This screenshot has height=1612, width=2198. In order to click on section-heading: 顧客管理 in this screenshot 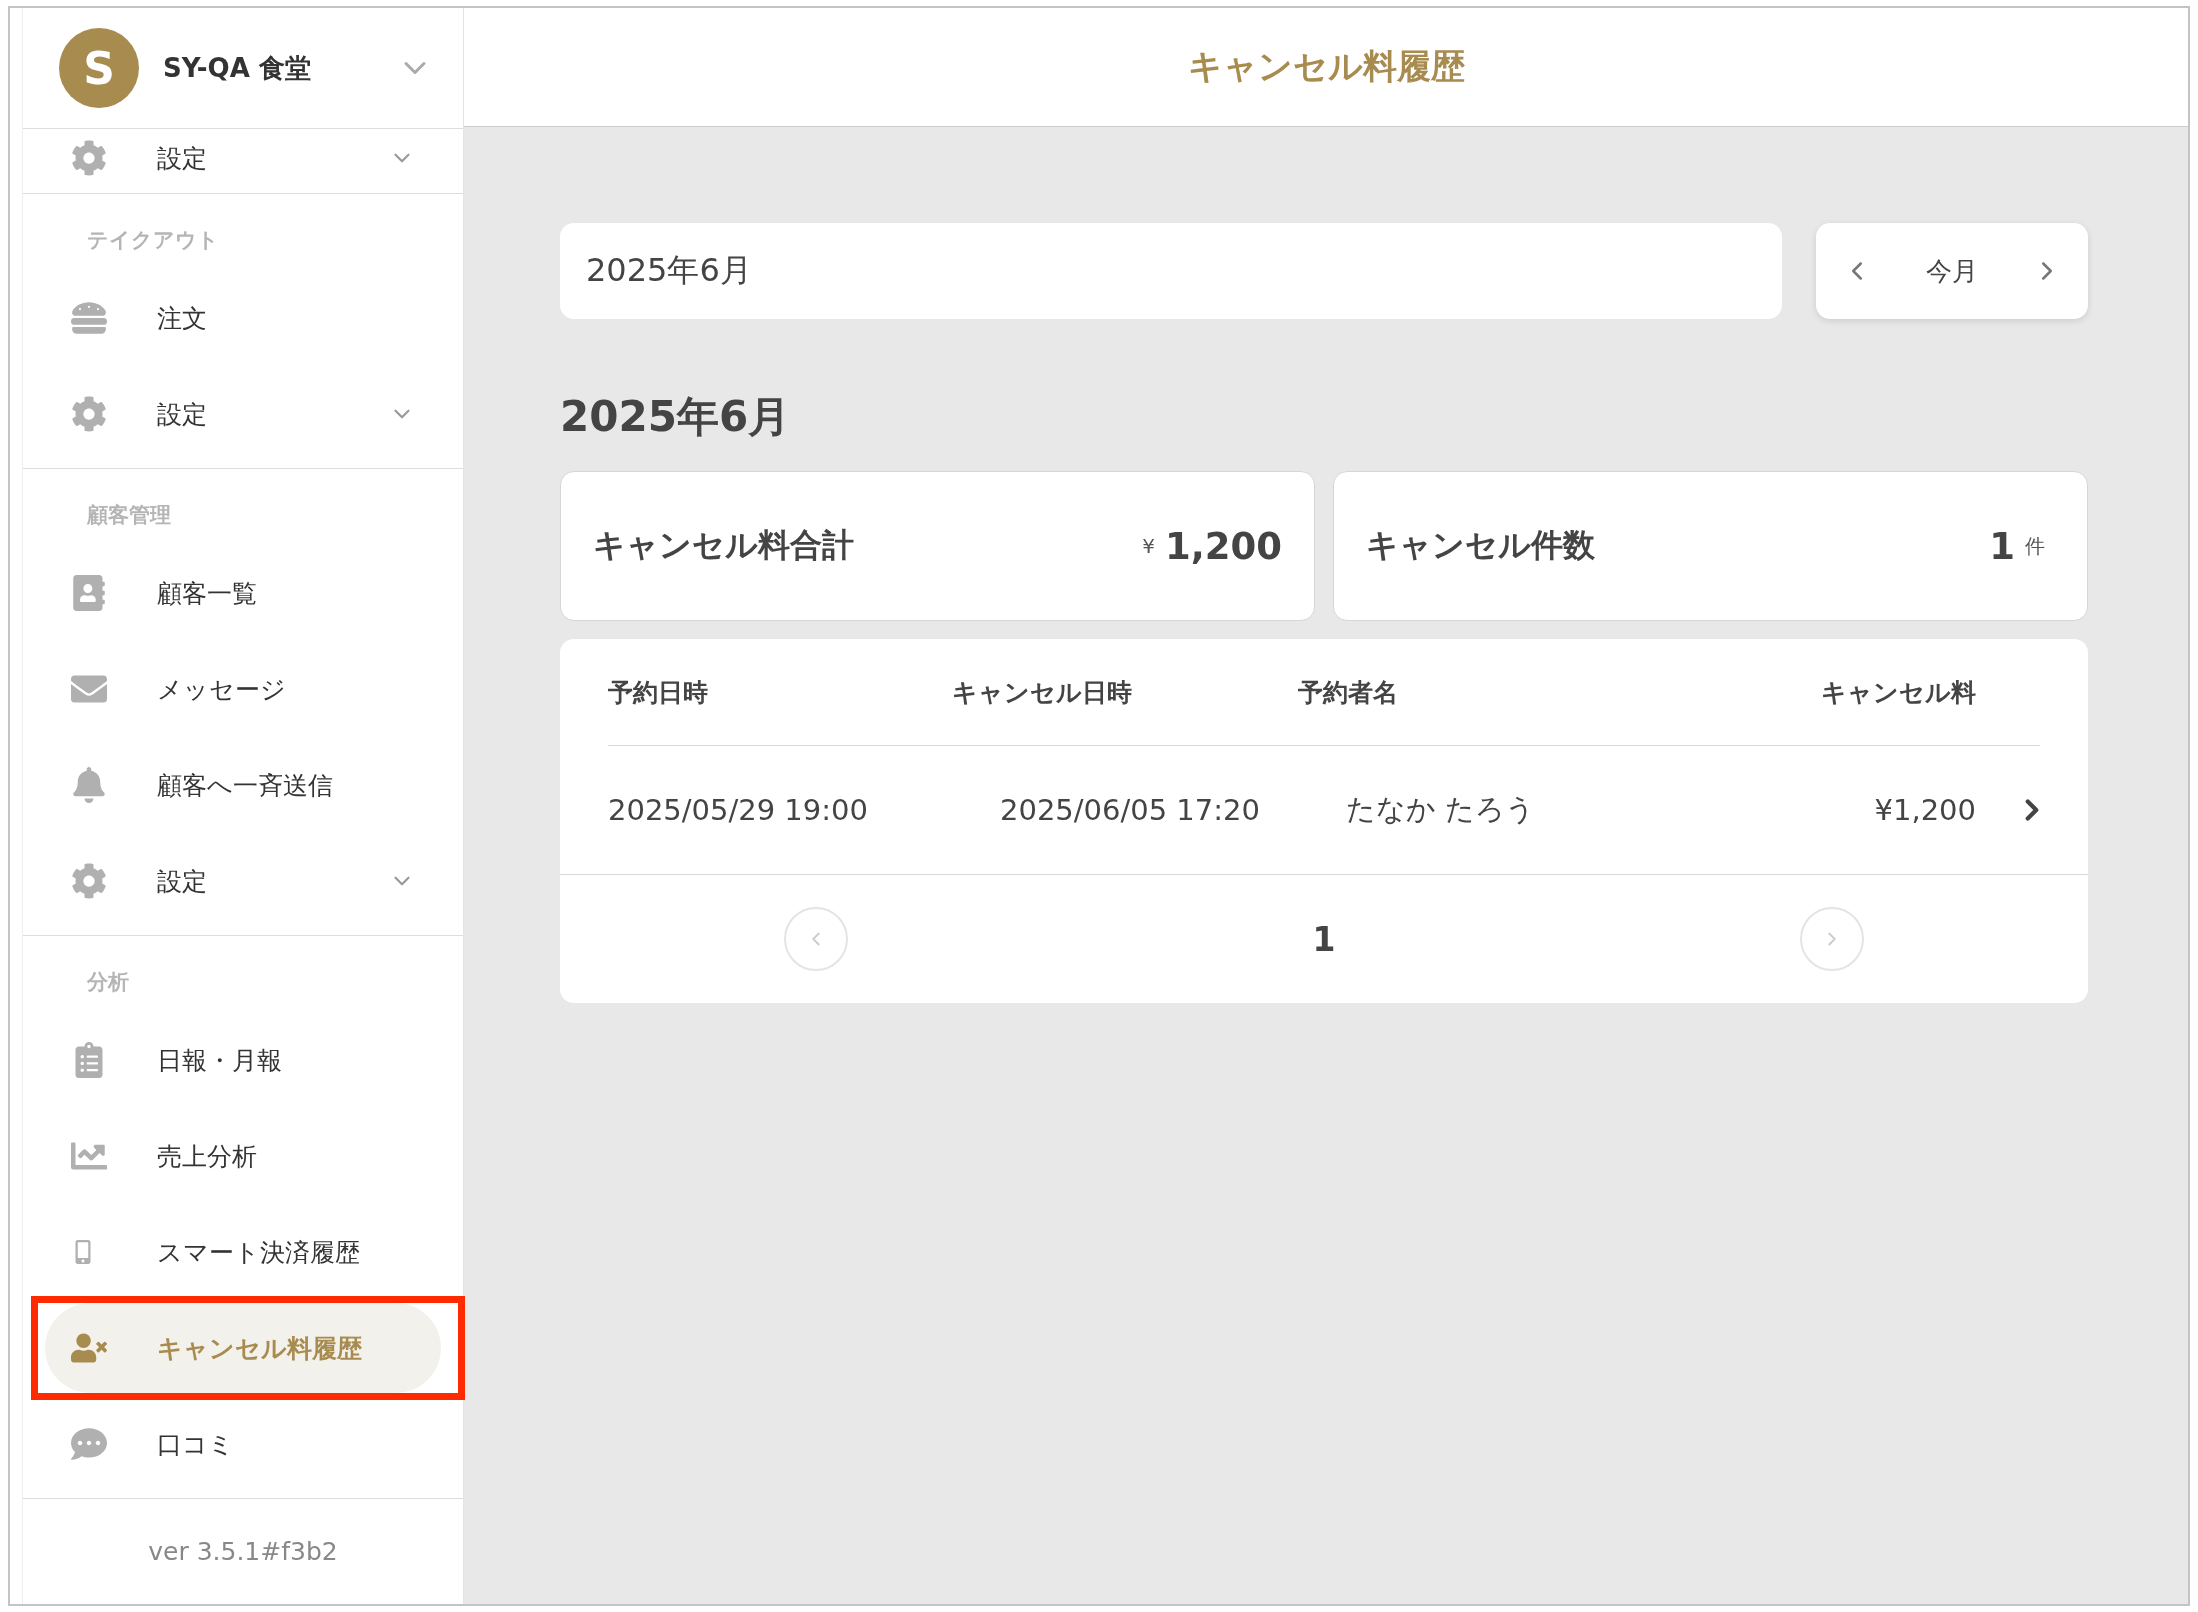, I will do `click(128, 515)`.